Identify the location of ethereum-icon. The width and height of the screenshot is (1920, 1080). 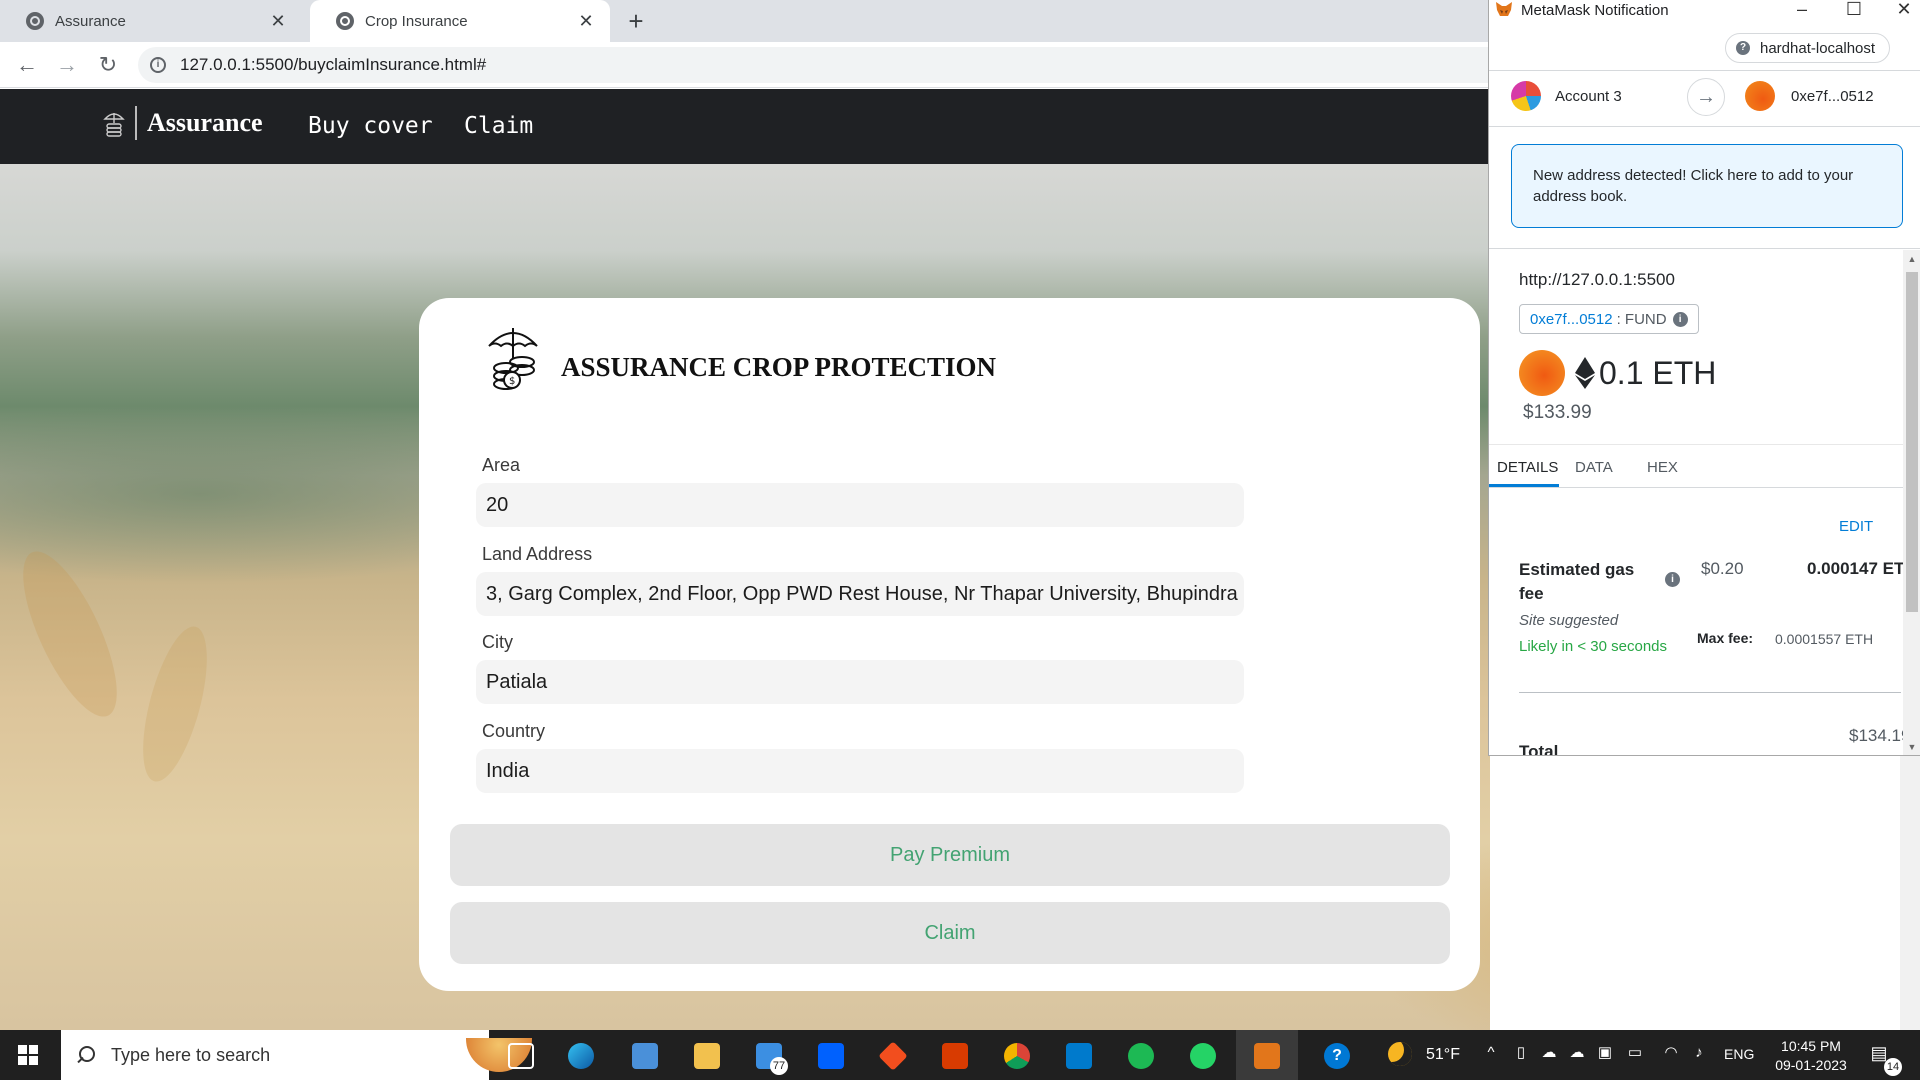
(1585, 373).